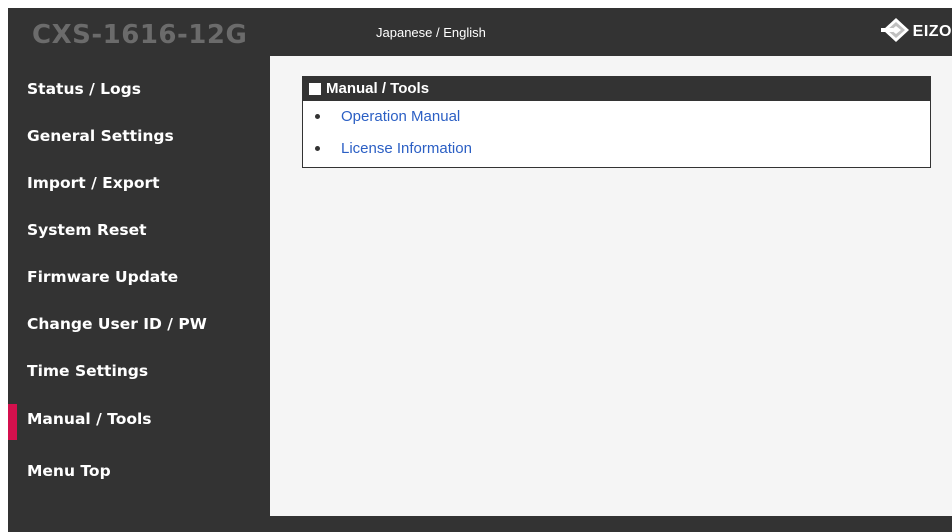 This screenshot has width=952, height=532. Describe the element at coordinates (139, 470) in the screenshot. I see `sidebar-item-menu-top: Menu Top` at that location.